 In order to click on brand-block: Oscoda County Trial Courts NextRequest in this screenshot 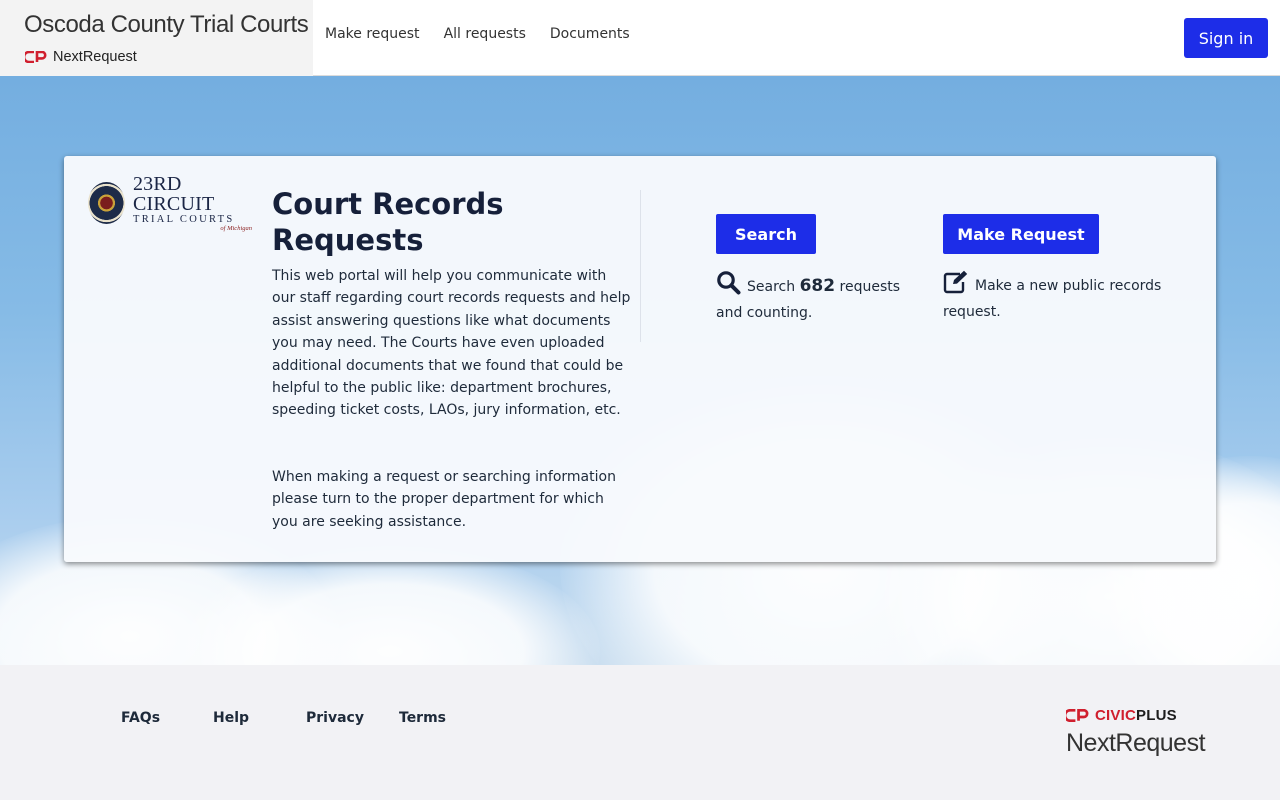, I will do `click(156, 38)`.